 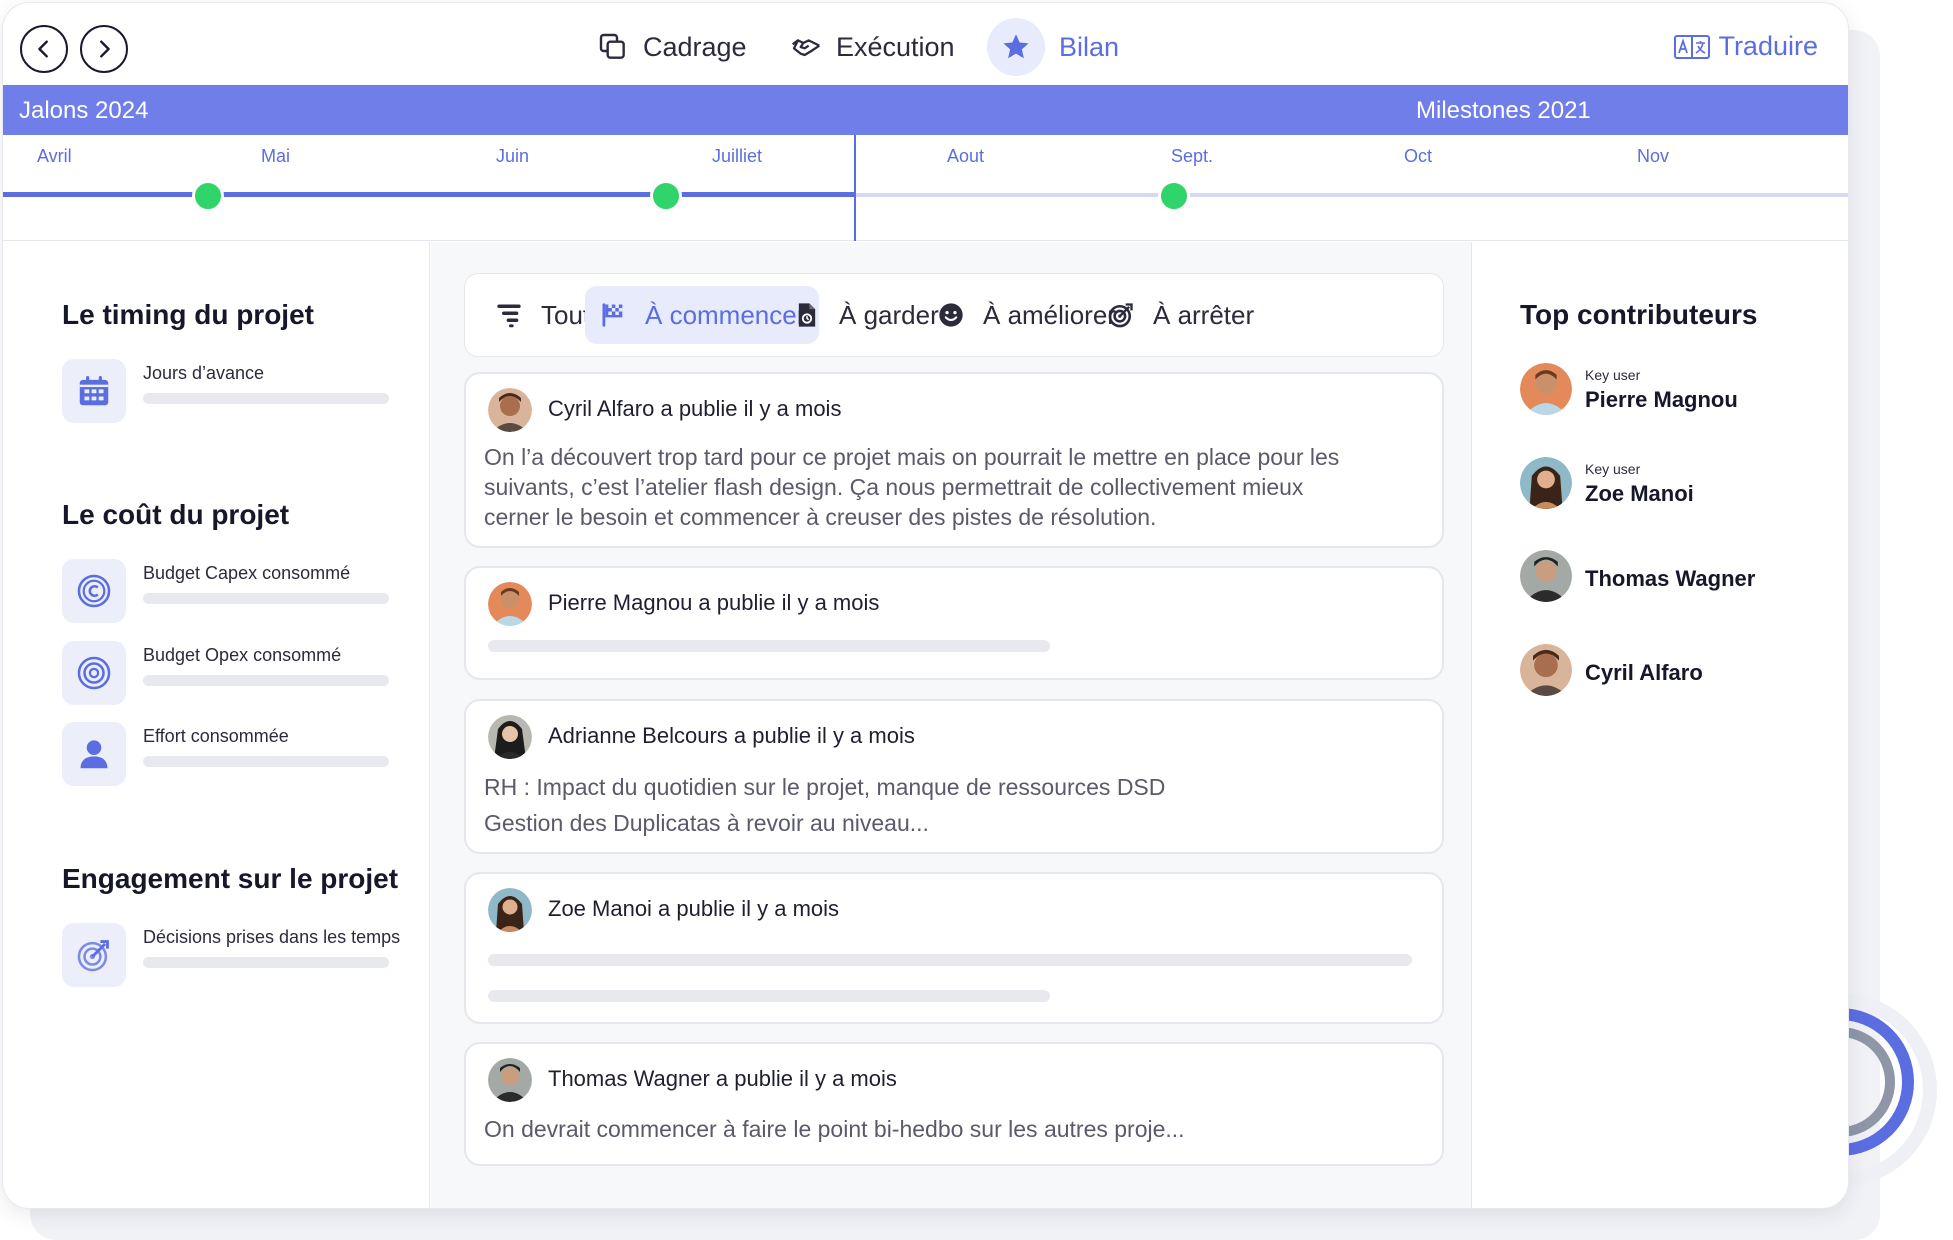 What do you see at coordinates (94, 391) in the screenshot?
I see `calendar-icon` at bounding box center [94, 391].